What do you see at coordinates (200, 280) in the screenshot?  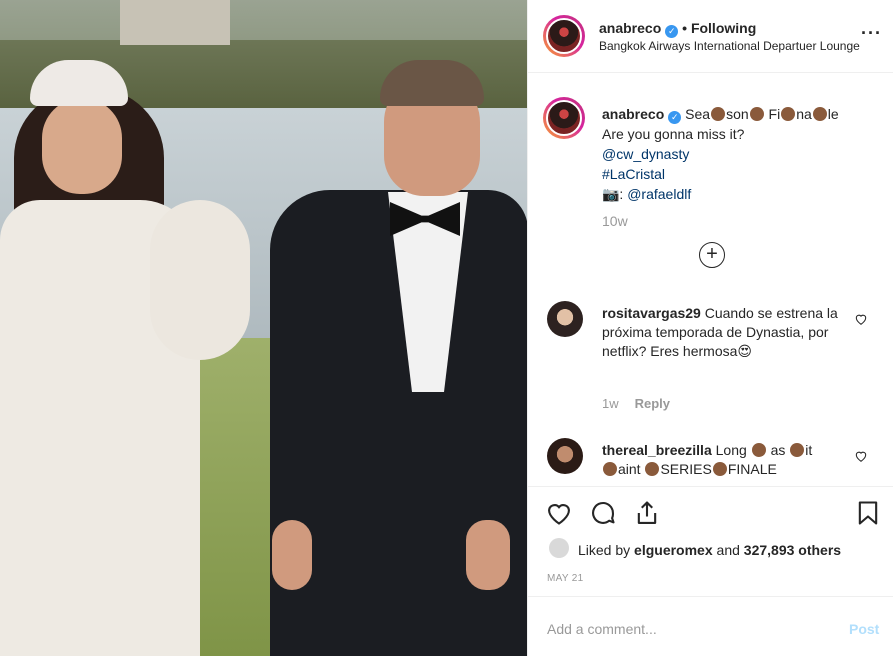 I see `photo-woman-sleeve` at bounding box center [200, 280].